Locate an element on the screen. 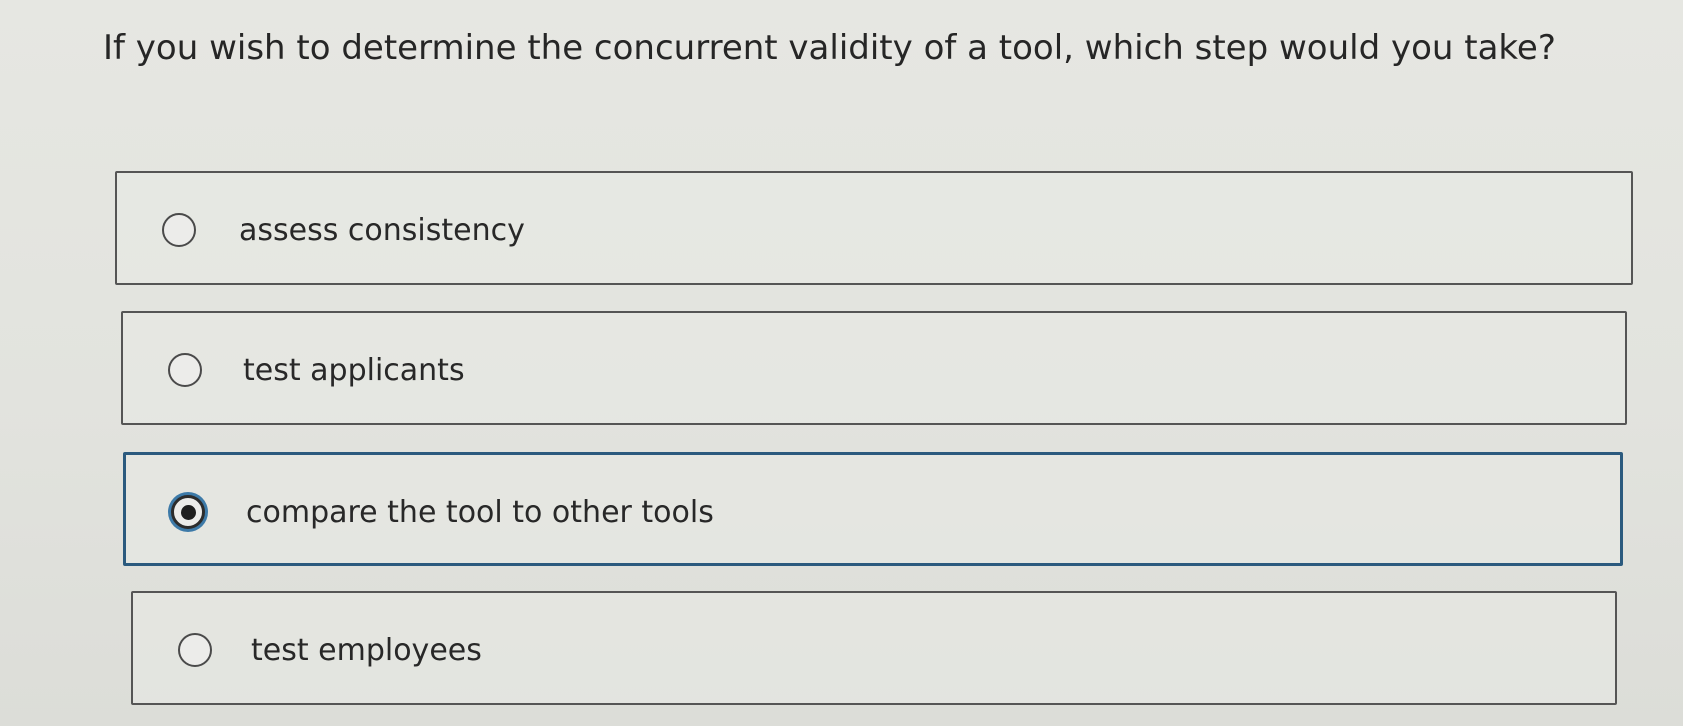  radio-dot-icon is located at coordinates (188, 512).